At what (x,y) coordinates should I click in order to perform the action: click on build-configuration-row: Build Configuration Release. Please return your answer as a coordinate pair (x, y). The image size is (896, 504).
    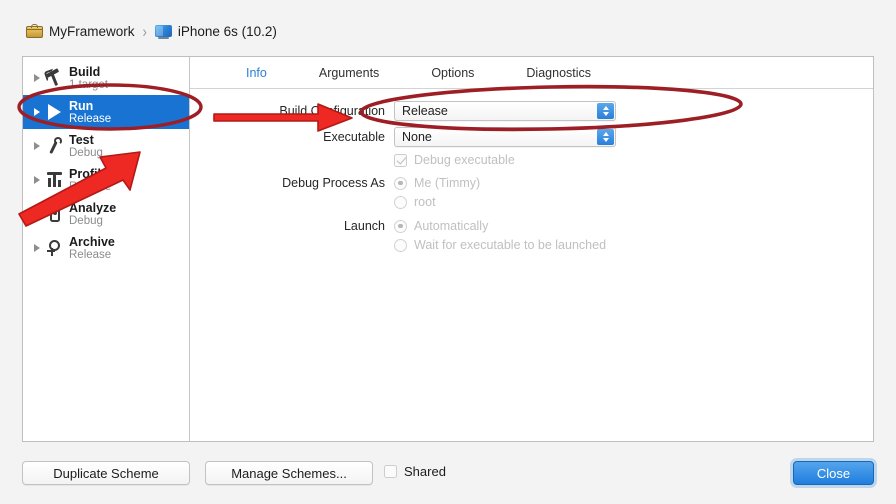
    Looking at the image, I should click on (531, 111).